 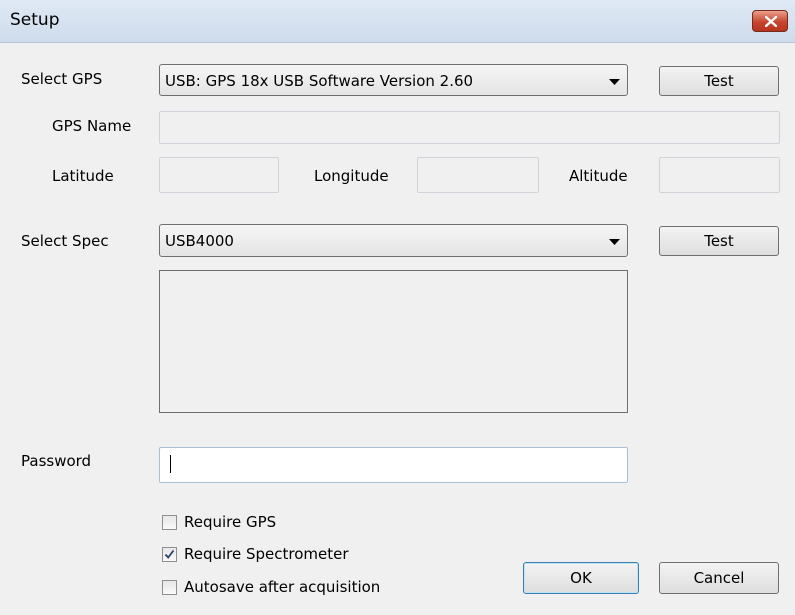 I want to click on require-spectrometer-checkbox, so click(x=169, y=554).